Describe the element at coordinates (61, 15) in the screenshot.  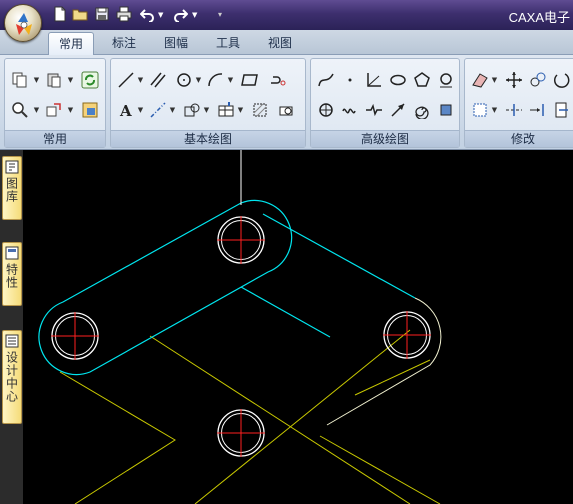
I see `new-file-icon` at that location.